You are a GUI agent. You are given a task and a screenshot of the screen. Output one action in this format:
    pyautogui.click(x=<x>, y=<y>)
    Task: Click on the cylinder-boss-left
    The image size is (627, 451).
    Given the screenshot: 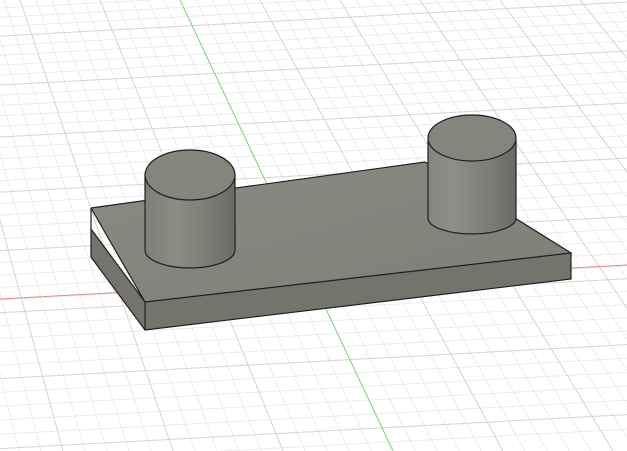 What is the action you would take?
    pyautogui.click(x=190, y=209)
    